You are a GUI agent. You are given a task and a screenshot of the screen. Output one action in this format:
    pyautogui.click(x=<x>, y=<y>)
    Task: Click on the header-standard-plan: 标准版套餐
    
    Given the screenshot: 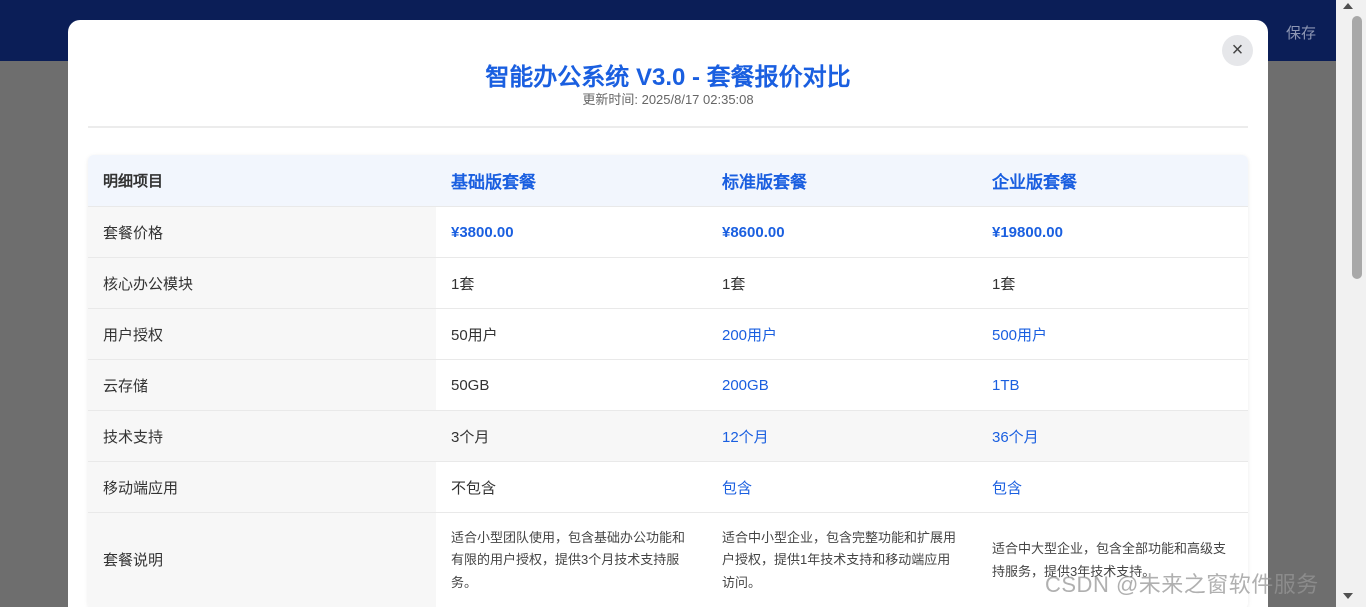 What is the action you would take?
    pyautogui.click(x=764, y=182)
    